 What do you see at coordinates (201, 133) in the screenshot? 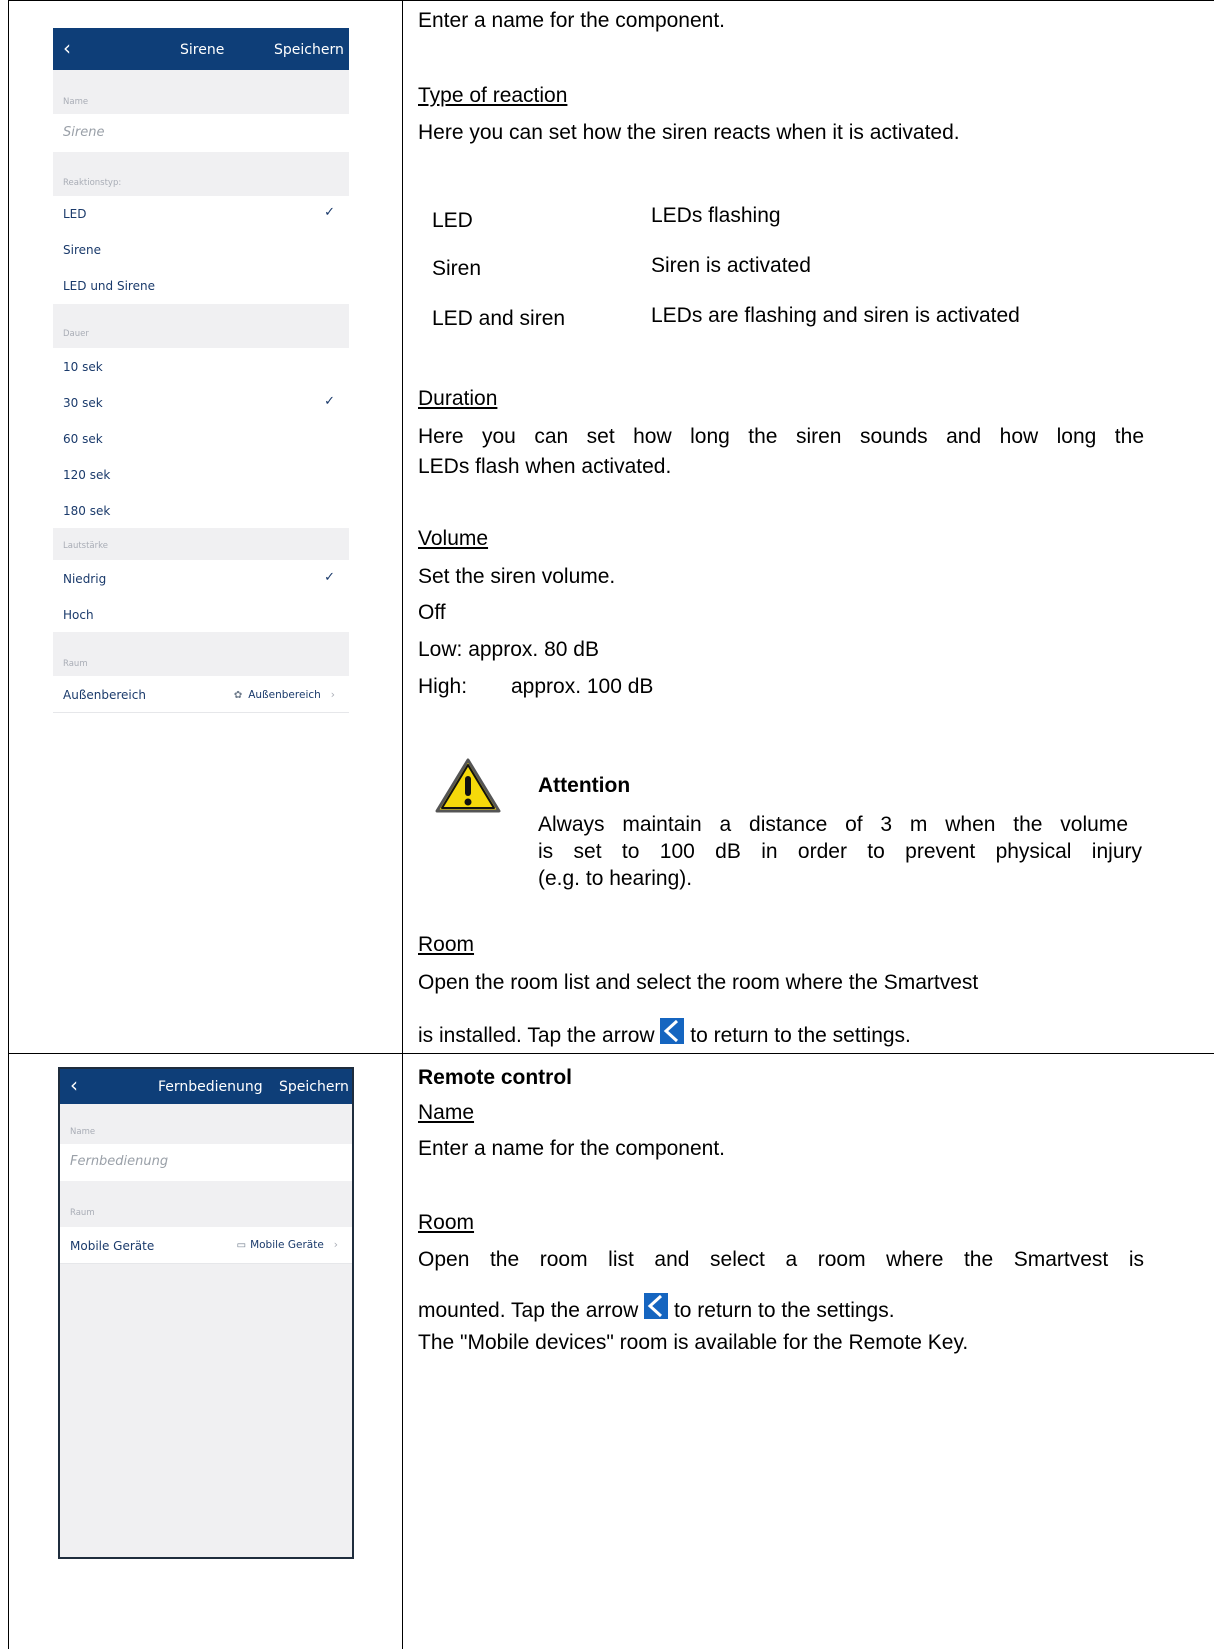
I see `name-field: Sirene` at bounding box center [201, 133].